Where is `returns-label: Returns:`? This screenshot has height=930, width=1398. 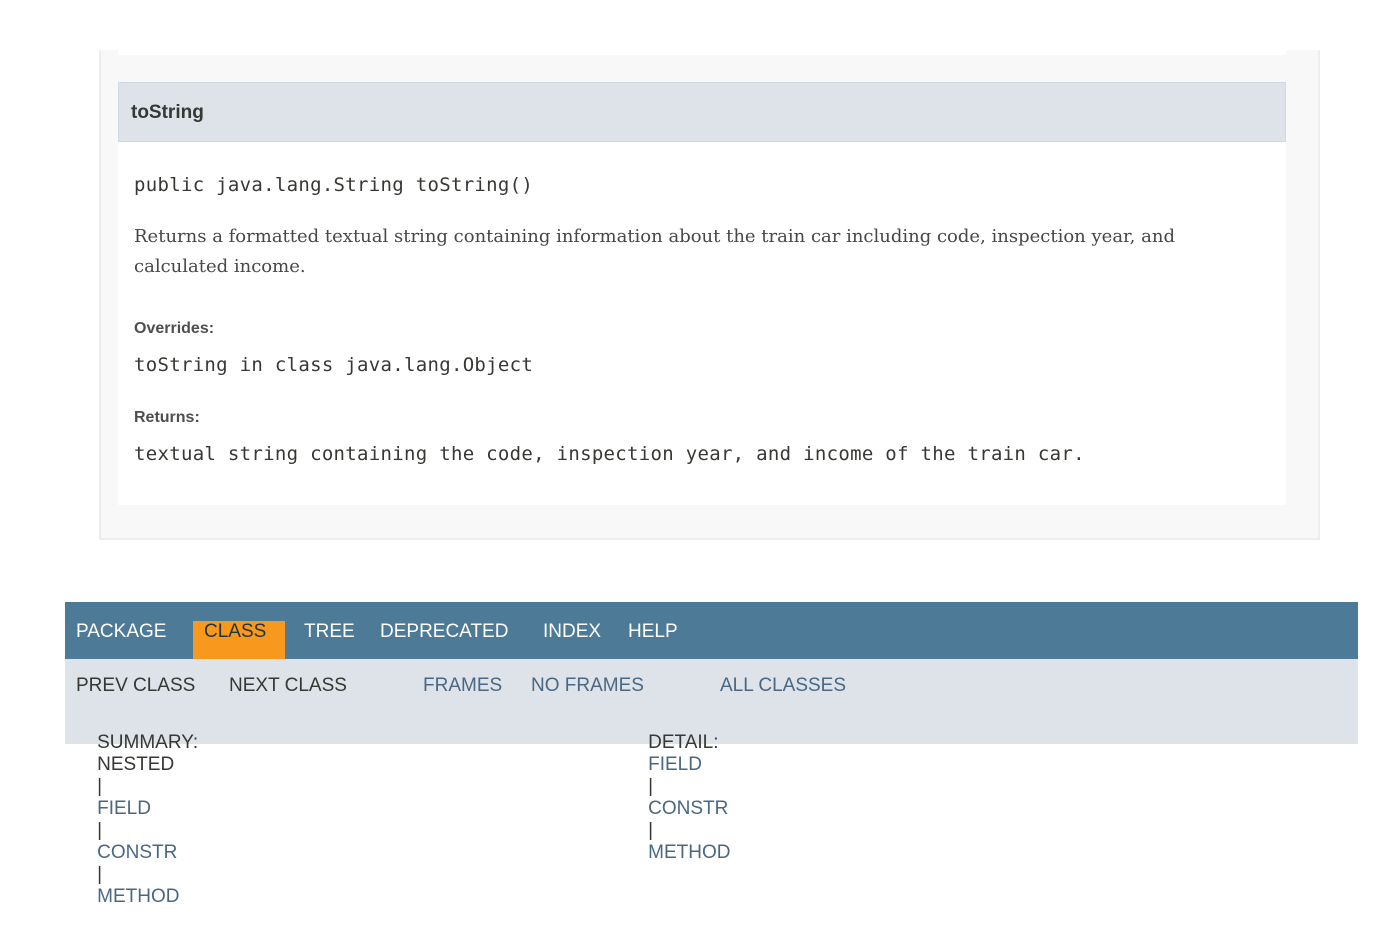 returns-label: Returns: is located at coordinates (167, 417).